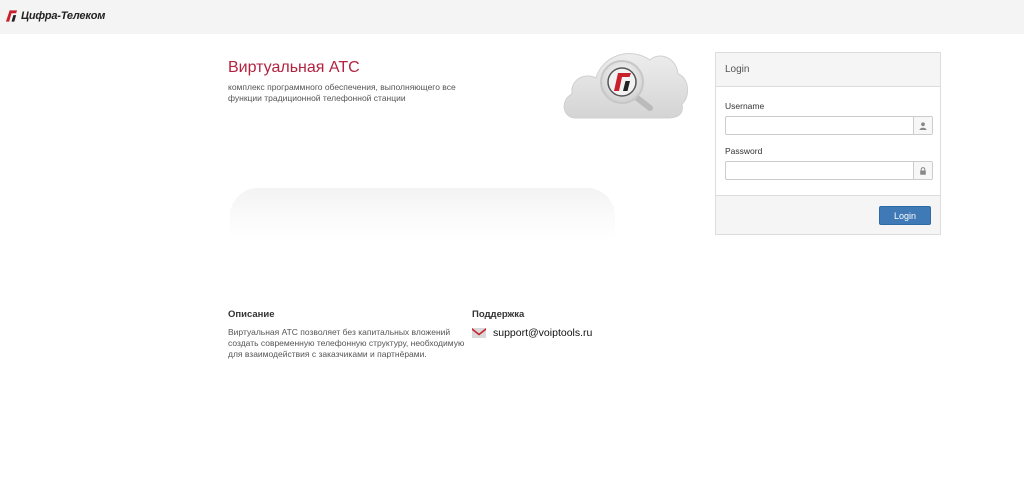  Describe the element at coordinates (63, 16) in the screenshot. I see `brand-name: Цифра-Телеком` at that location.